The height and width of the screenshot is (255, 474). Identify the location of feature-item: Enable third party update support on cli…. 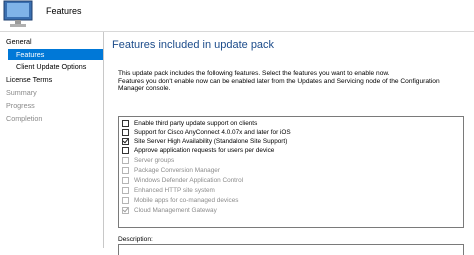
(189, 123).